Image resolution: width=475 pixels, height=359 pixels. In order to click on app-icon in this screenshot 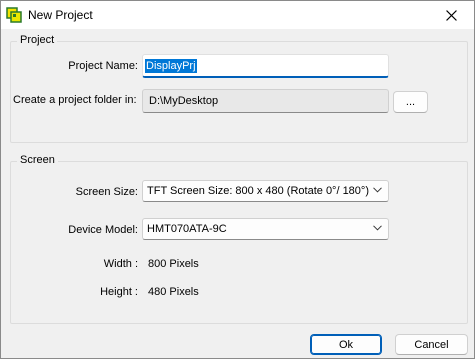, I will do `click(14, 15)`.